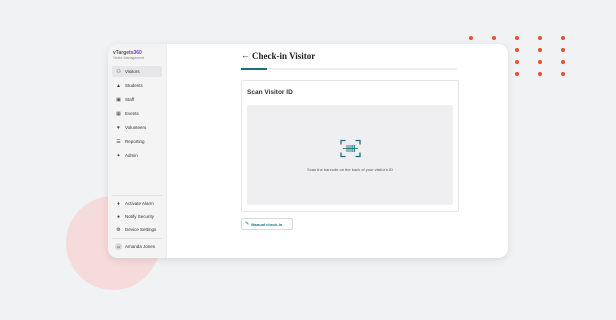  Describe the element at coordinates (118, 246) in the screenshot. I see `avatar: AJ` at that location.